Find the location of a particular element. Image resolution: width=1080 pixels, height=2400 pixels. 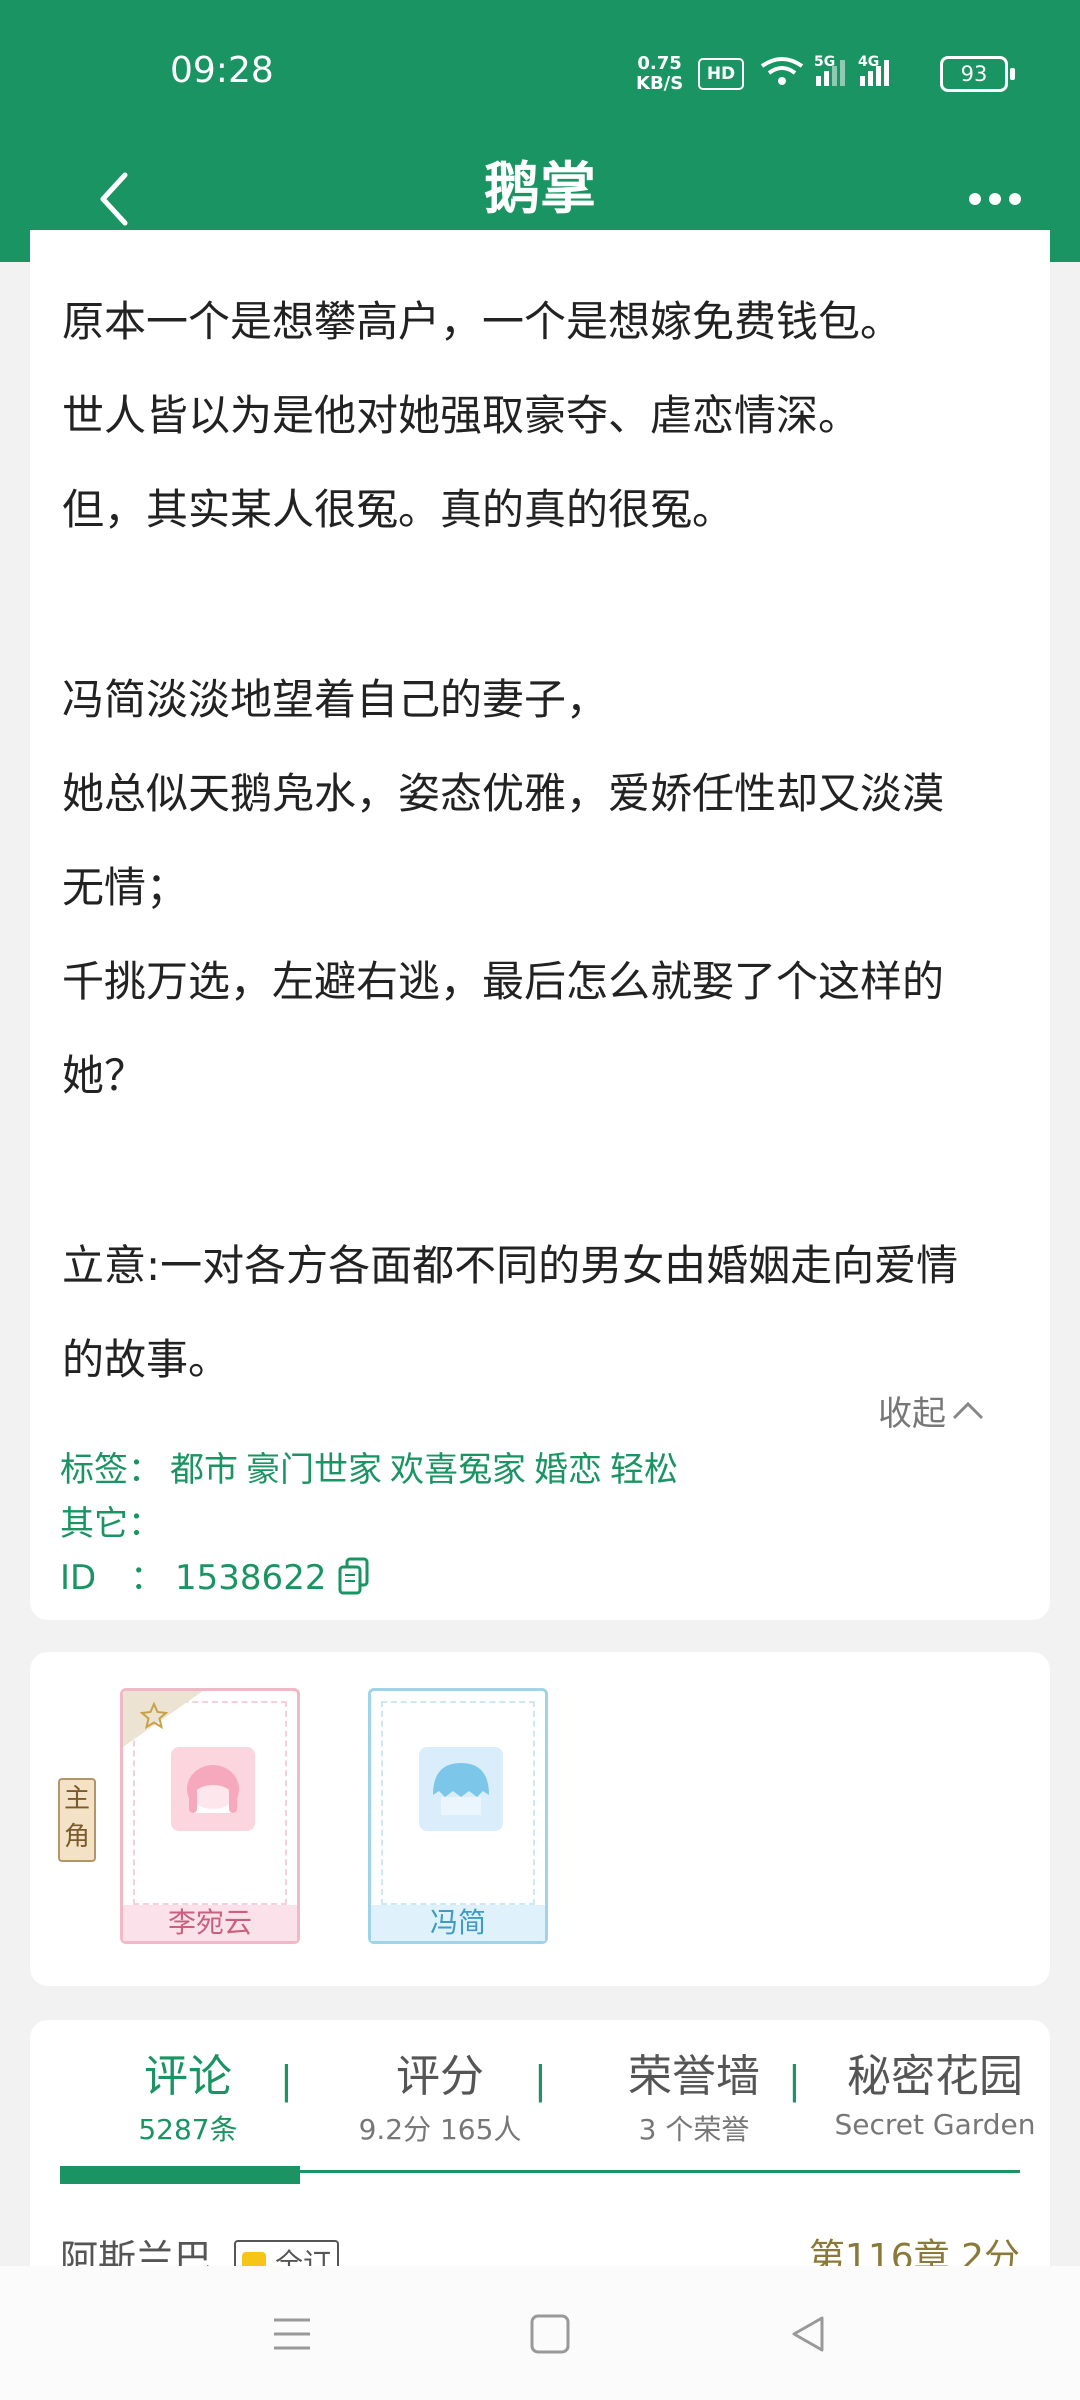

synopsis-line: 立意:一对各方各面都不同的男女由婚姻走向爱情 is located at coordinates (510, 1265).